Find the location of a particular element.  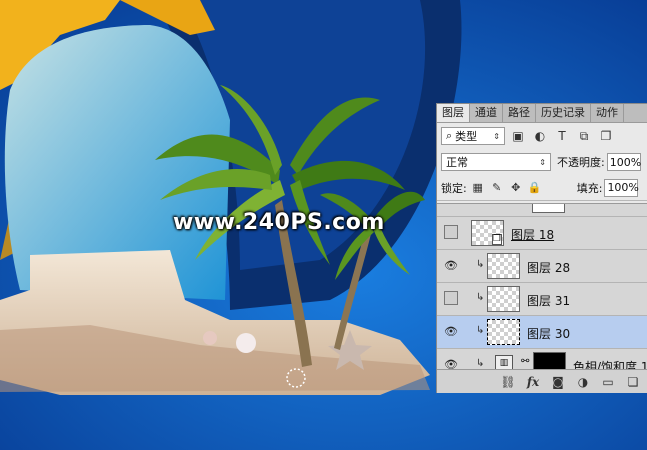

adjustment-filter-icon: ◐ is located at coordinates (540, 136).